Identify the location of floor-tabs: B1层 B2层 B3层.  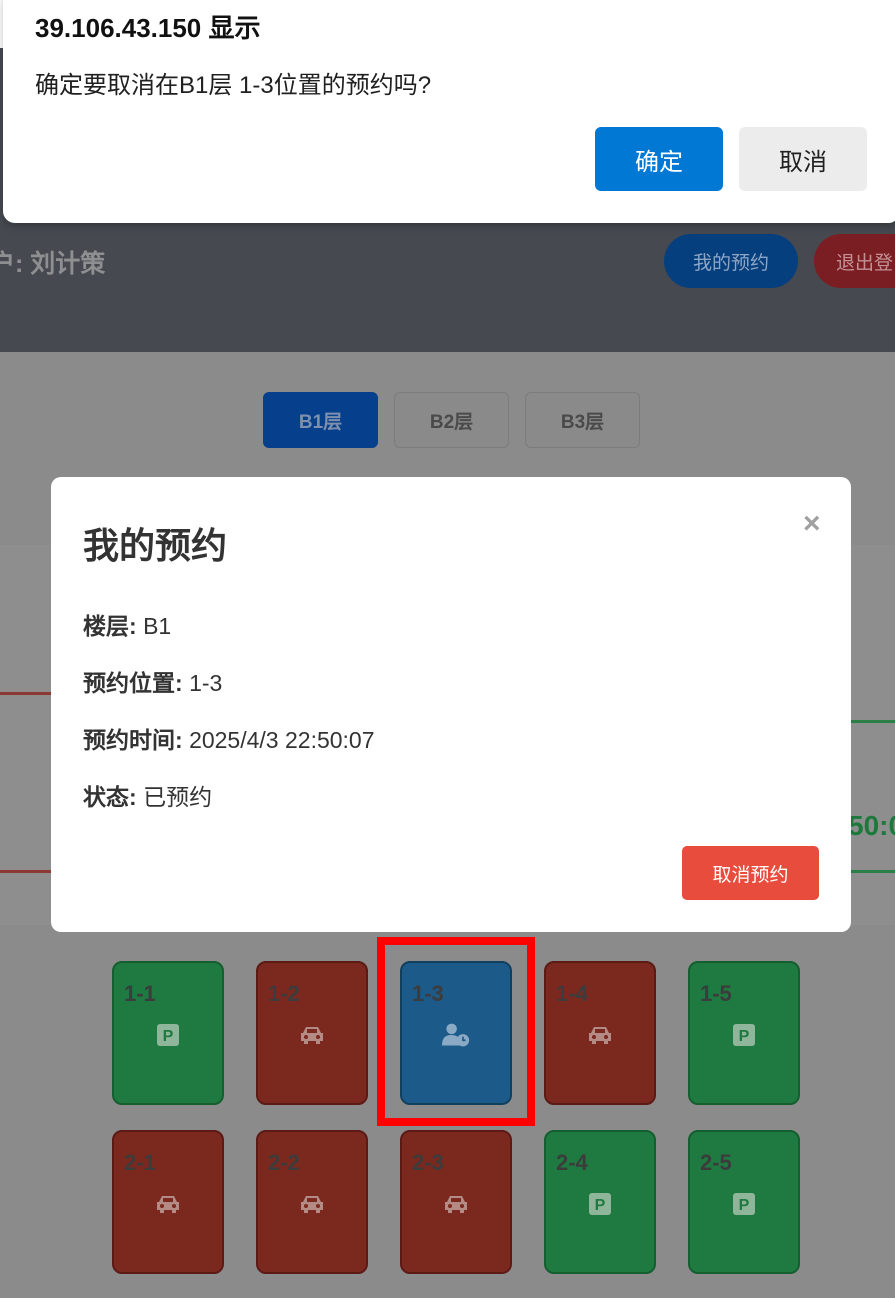
(451, 420).